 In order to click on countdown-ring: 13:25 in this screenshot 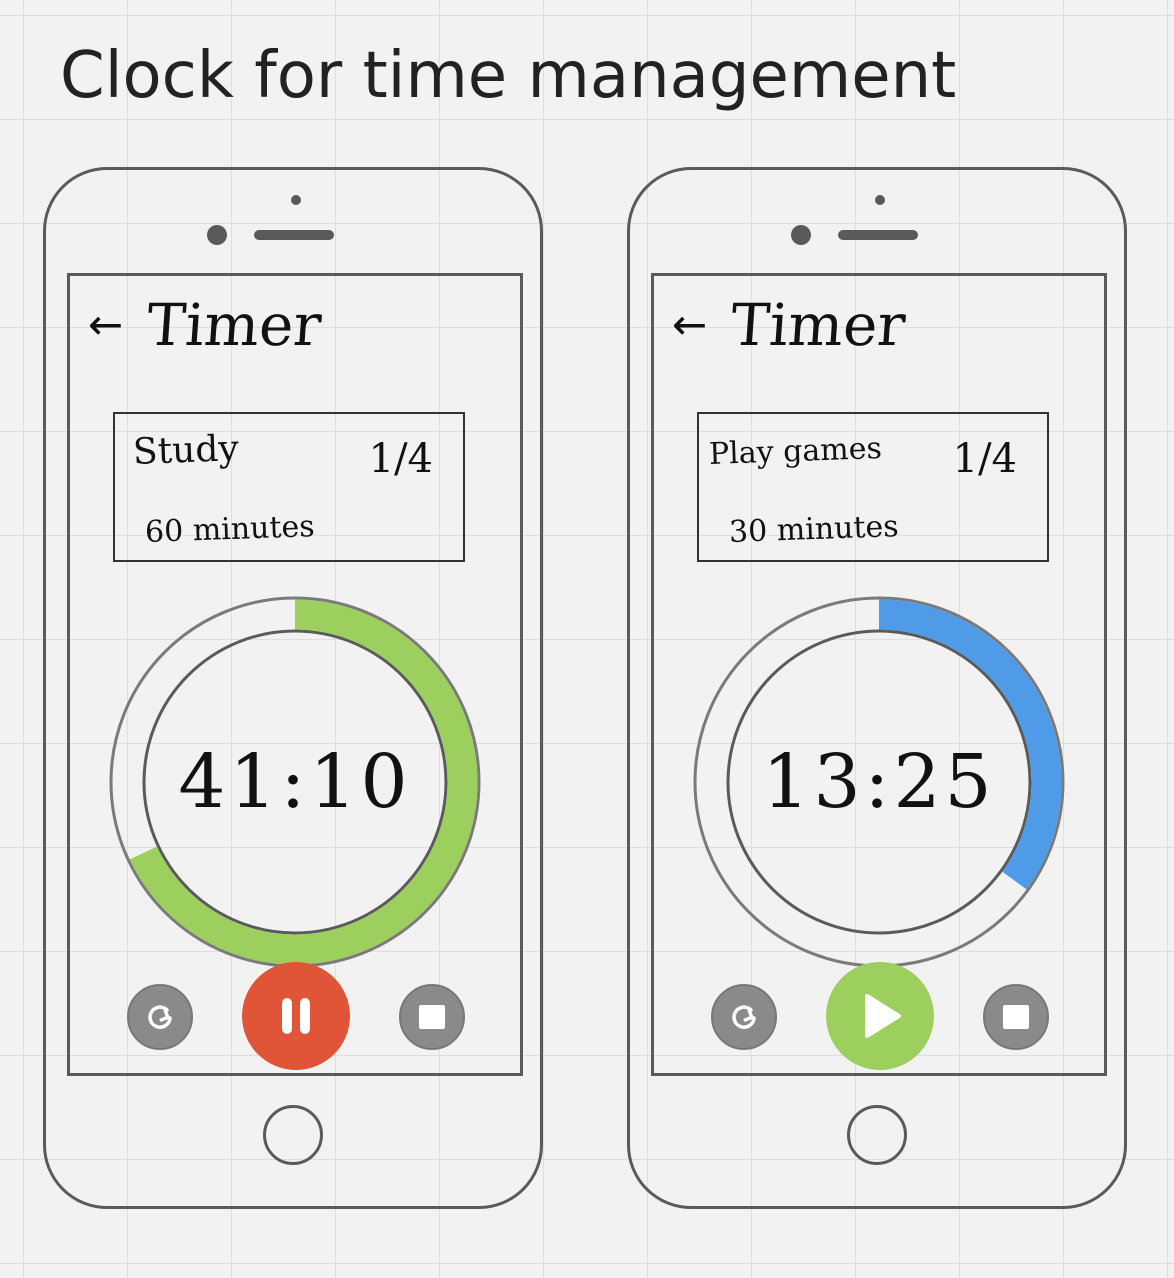, I will do `click(879, 782)`.